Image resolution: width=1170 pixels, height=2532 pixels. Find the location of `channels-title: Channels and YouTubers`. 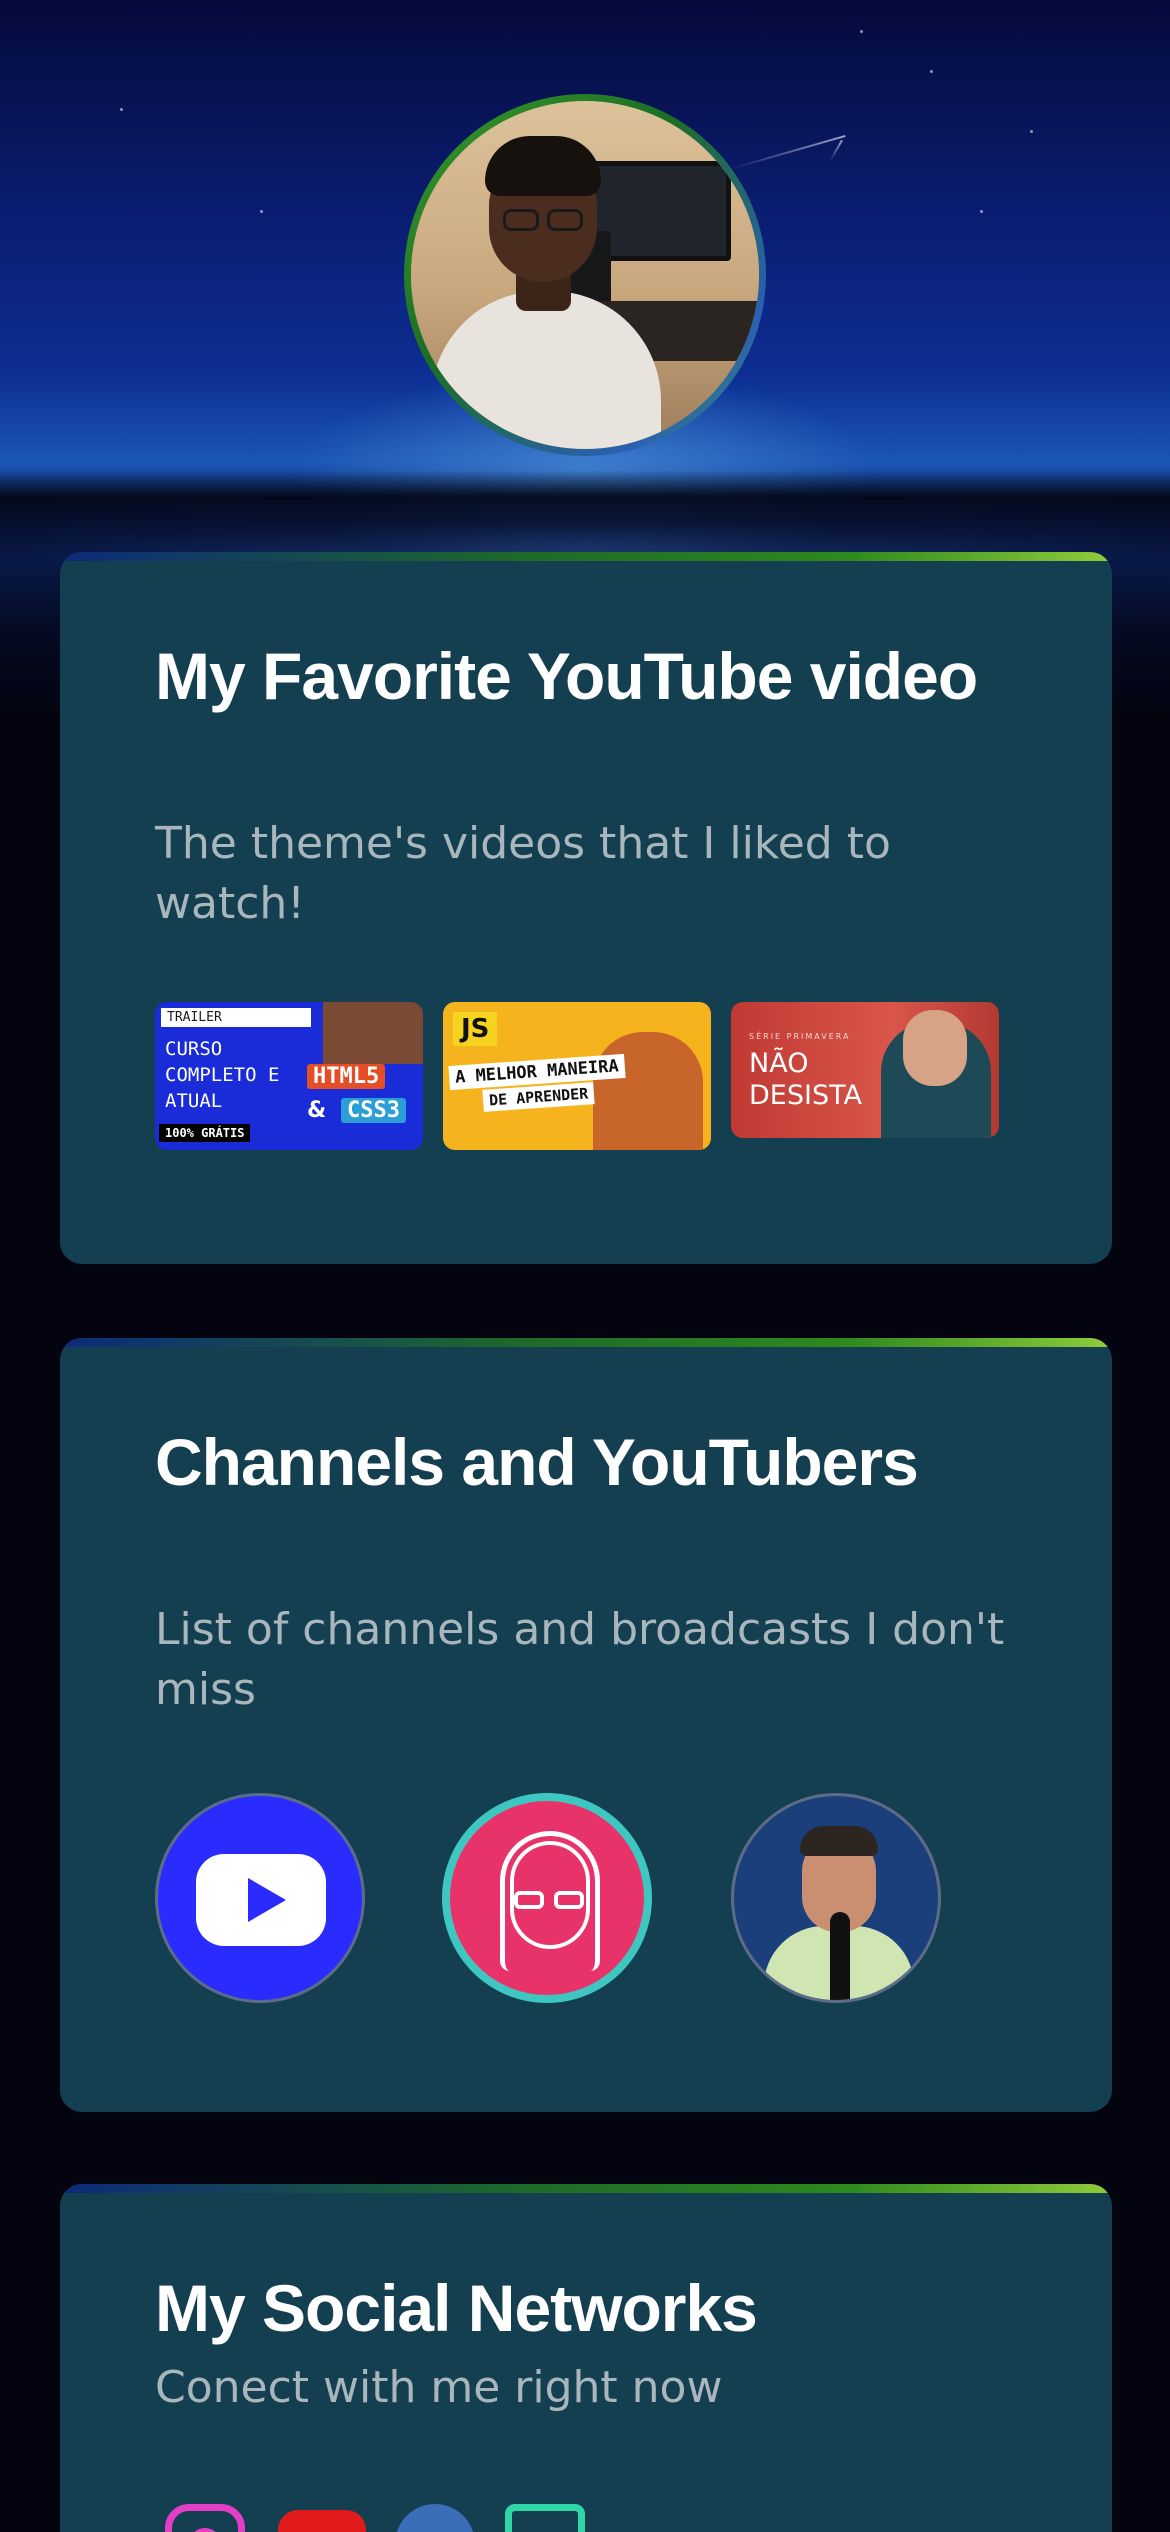

channels-title: Channels and YouTubers is located at coordinates (537, 1462).